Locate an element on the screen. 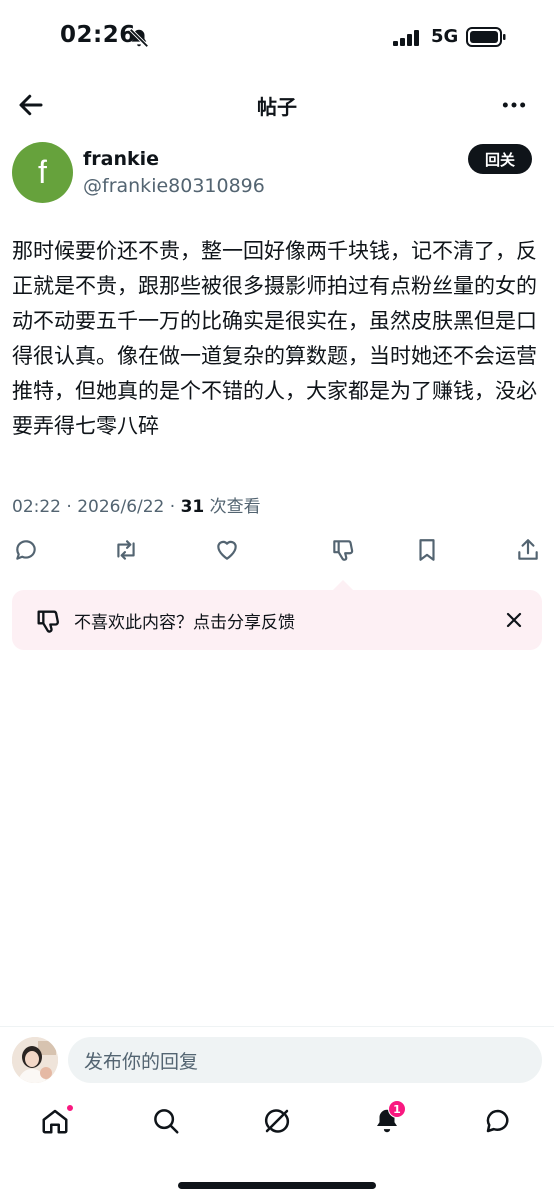  share-icon is located at coordinates (528, 549).